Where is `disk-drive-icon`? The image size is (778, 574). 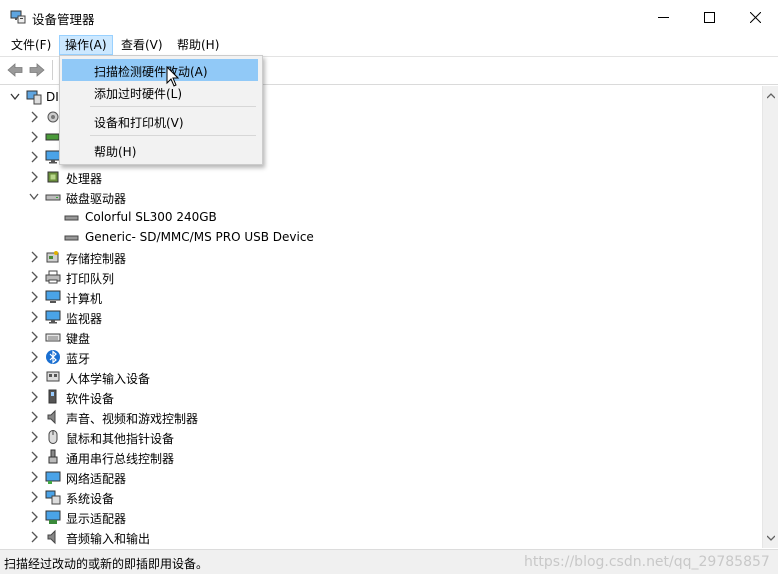
disk-drive-icon is located at coordinates (53, 197).